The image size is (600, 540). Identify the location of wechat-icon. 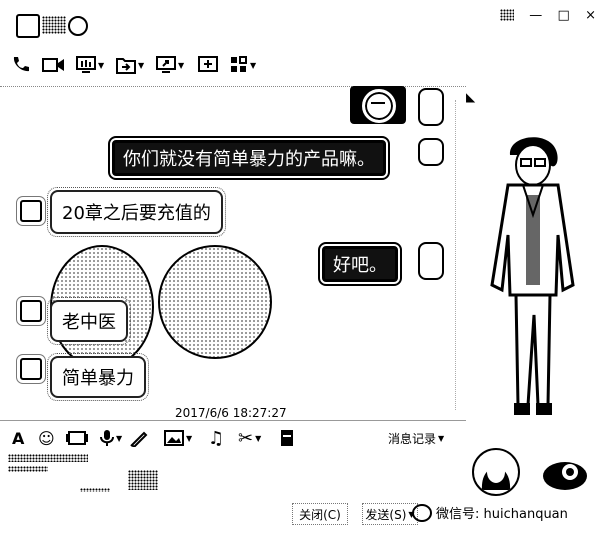
(422, 512).